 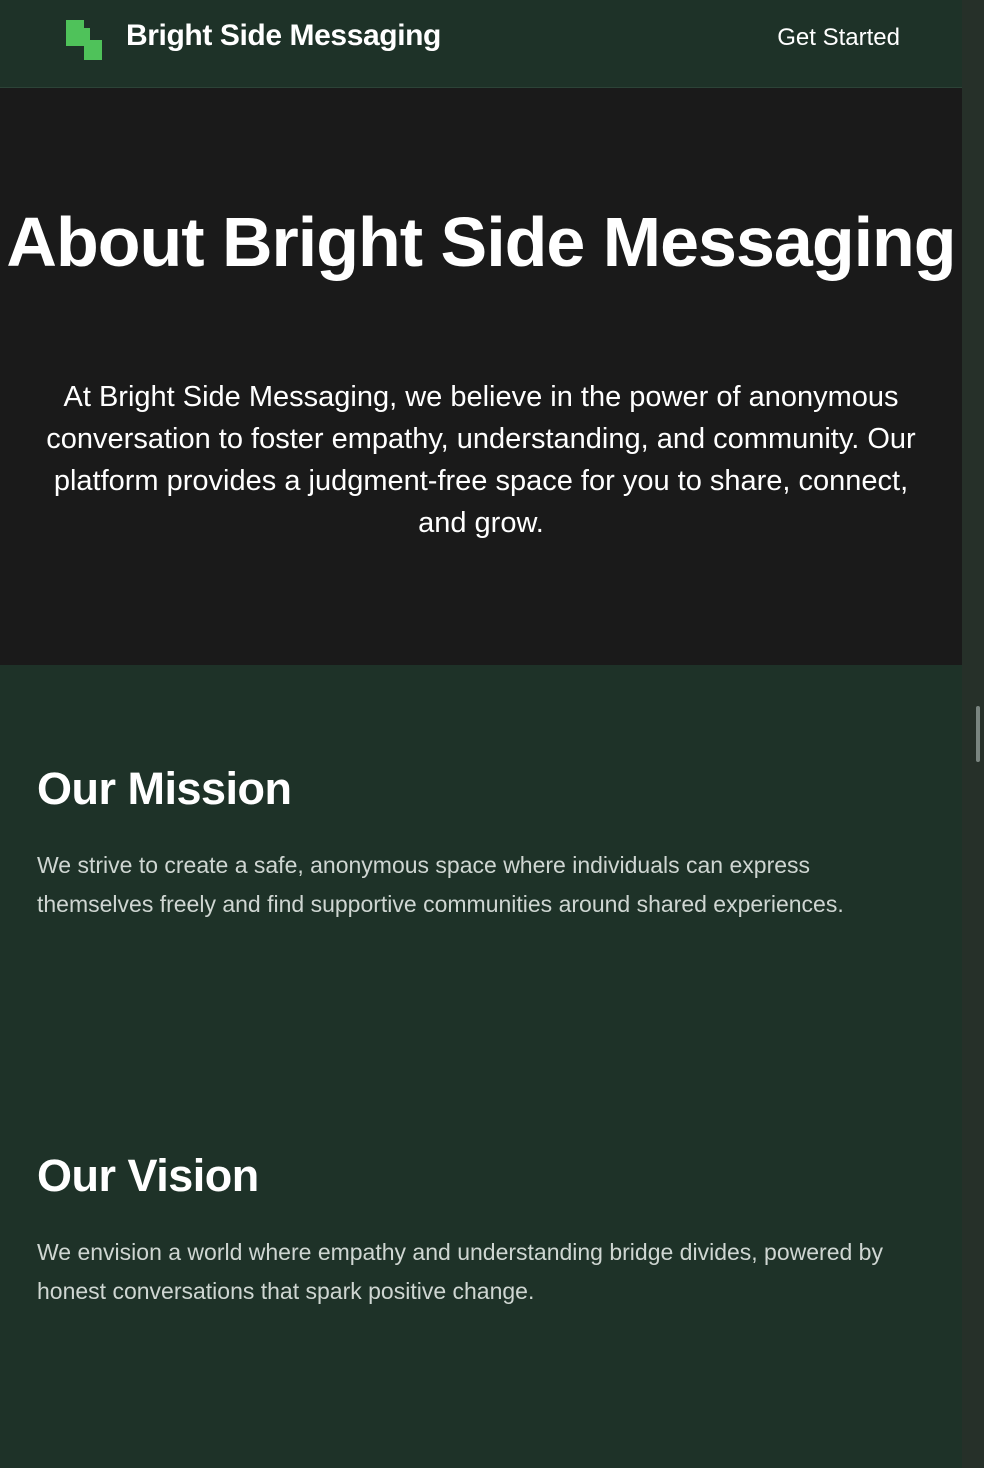 I want to click on page-scrollbar, so click(x=973, y=734).